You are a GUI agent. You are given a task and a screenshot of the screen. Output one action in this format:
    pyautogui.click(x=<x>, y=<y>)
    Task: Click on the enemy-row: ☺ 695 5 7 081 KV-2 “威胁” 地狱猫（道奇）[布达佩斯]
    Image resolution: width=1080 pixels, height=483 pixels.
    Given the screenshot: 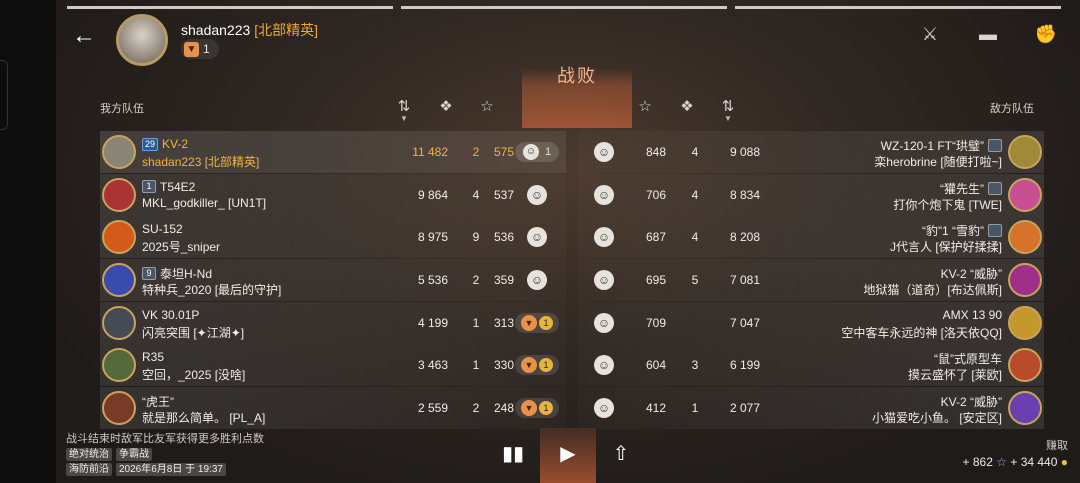 What is the action you would take?
    pyautogui.click(x=811, y=280)
    